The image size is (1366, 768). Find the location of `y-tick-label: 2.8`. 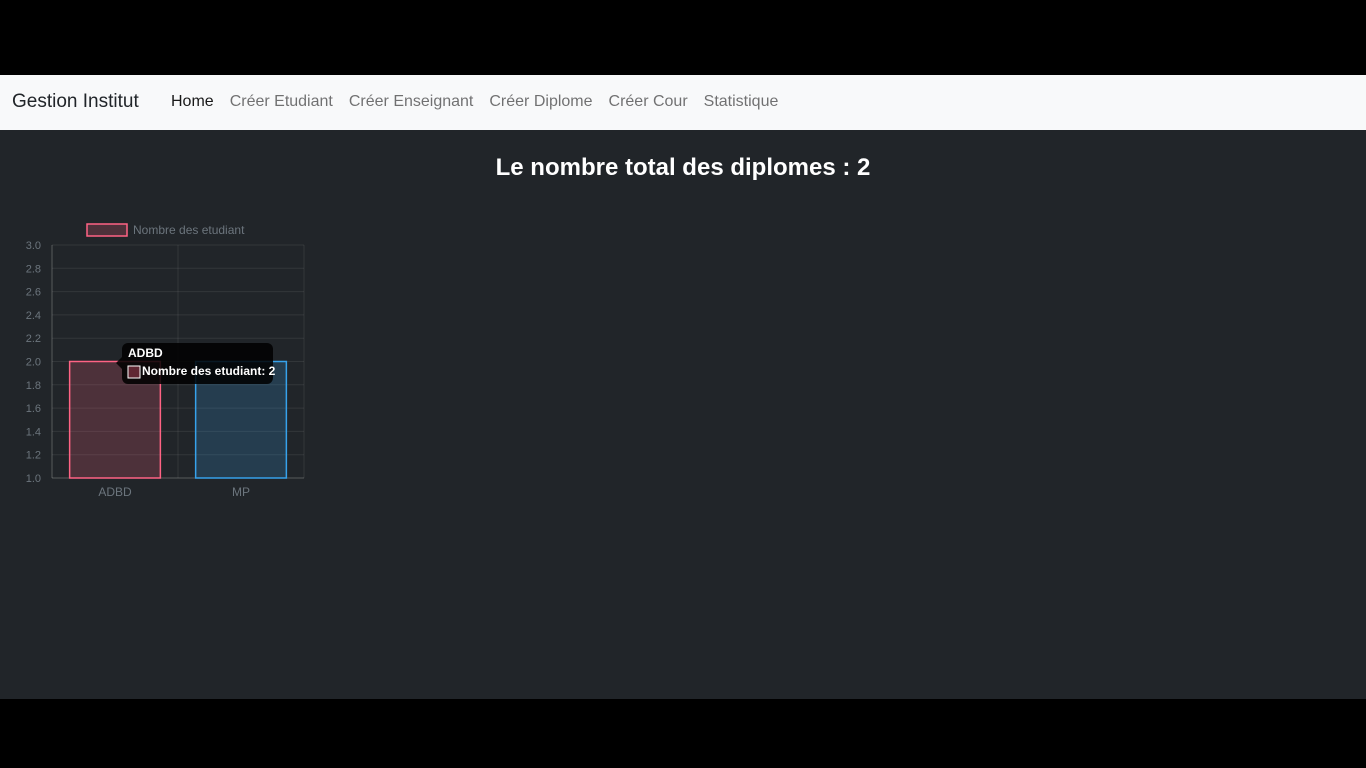

y-tick-label: 2.8 is located at coordinates (33, 269).